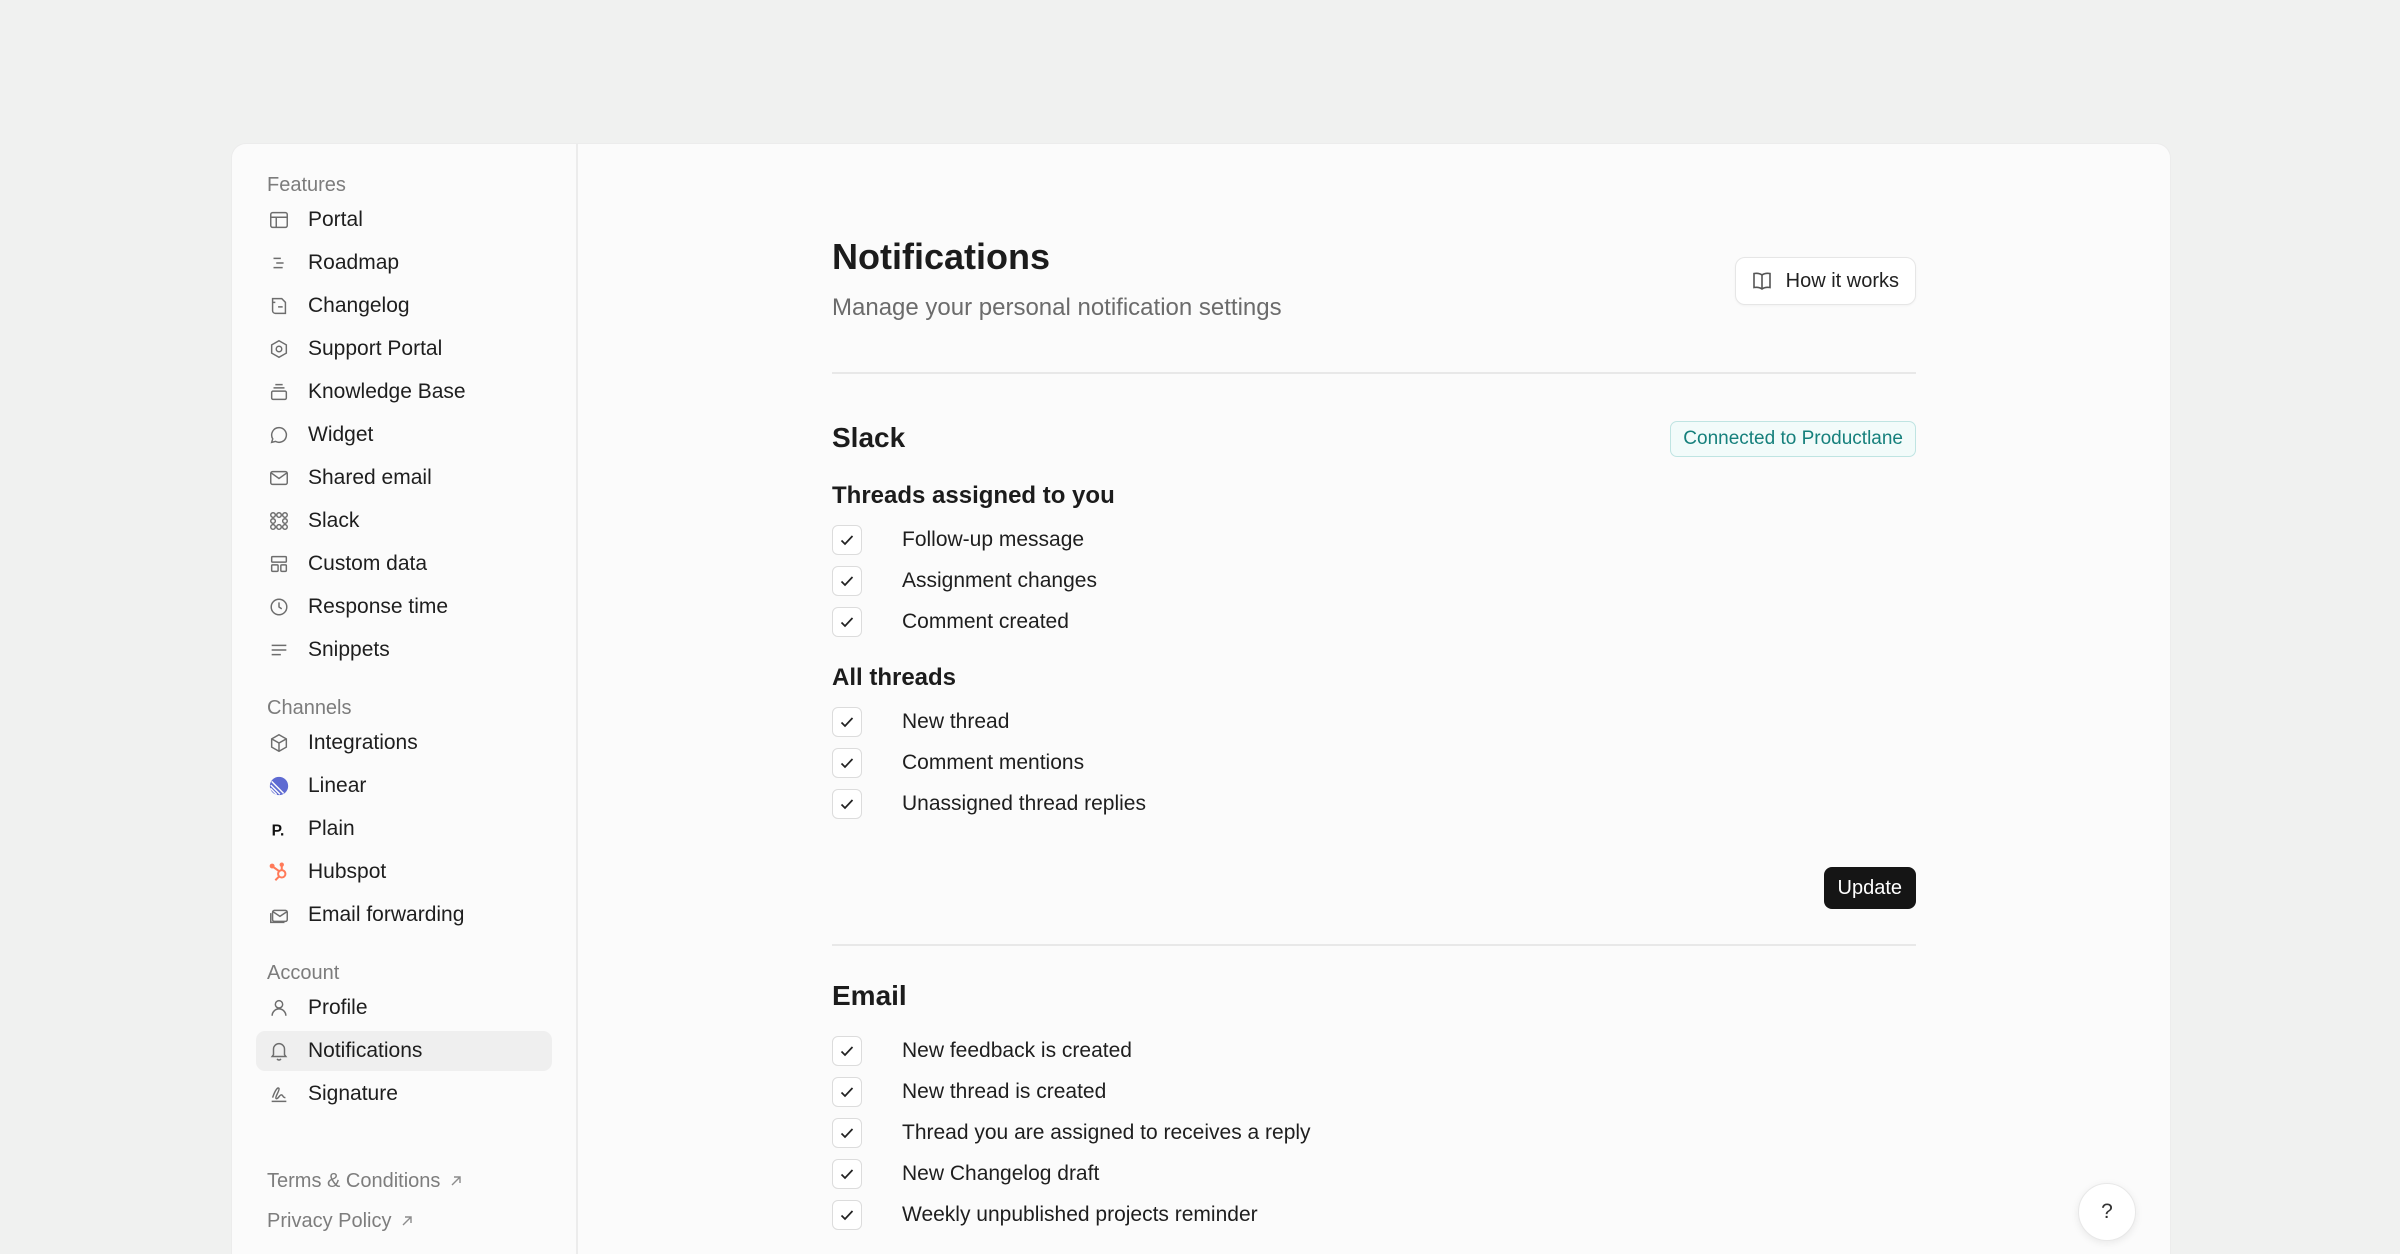 The height and width of the screenshot is (1254, 2400). What do you see at coordinates (370, 477) in the screenshot?
I see `sidebar-item-label: Shared email` at bounding box center [370, 477].